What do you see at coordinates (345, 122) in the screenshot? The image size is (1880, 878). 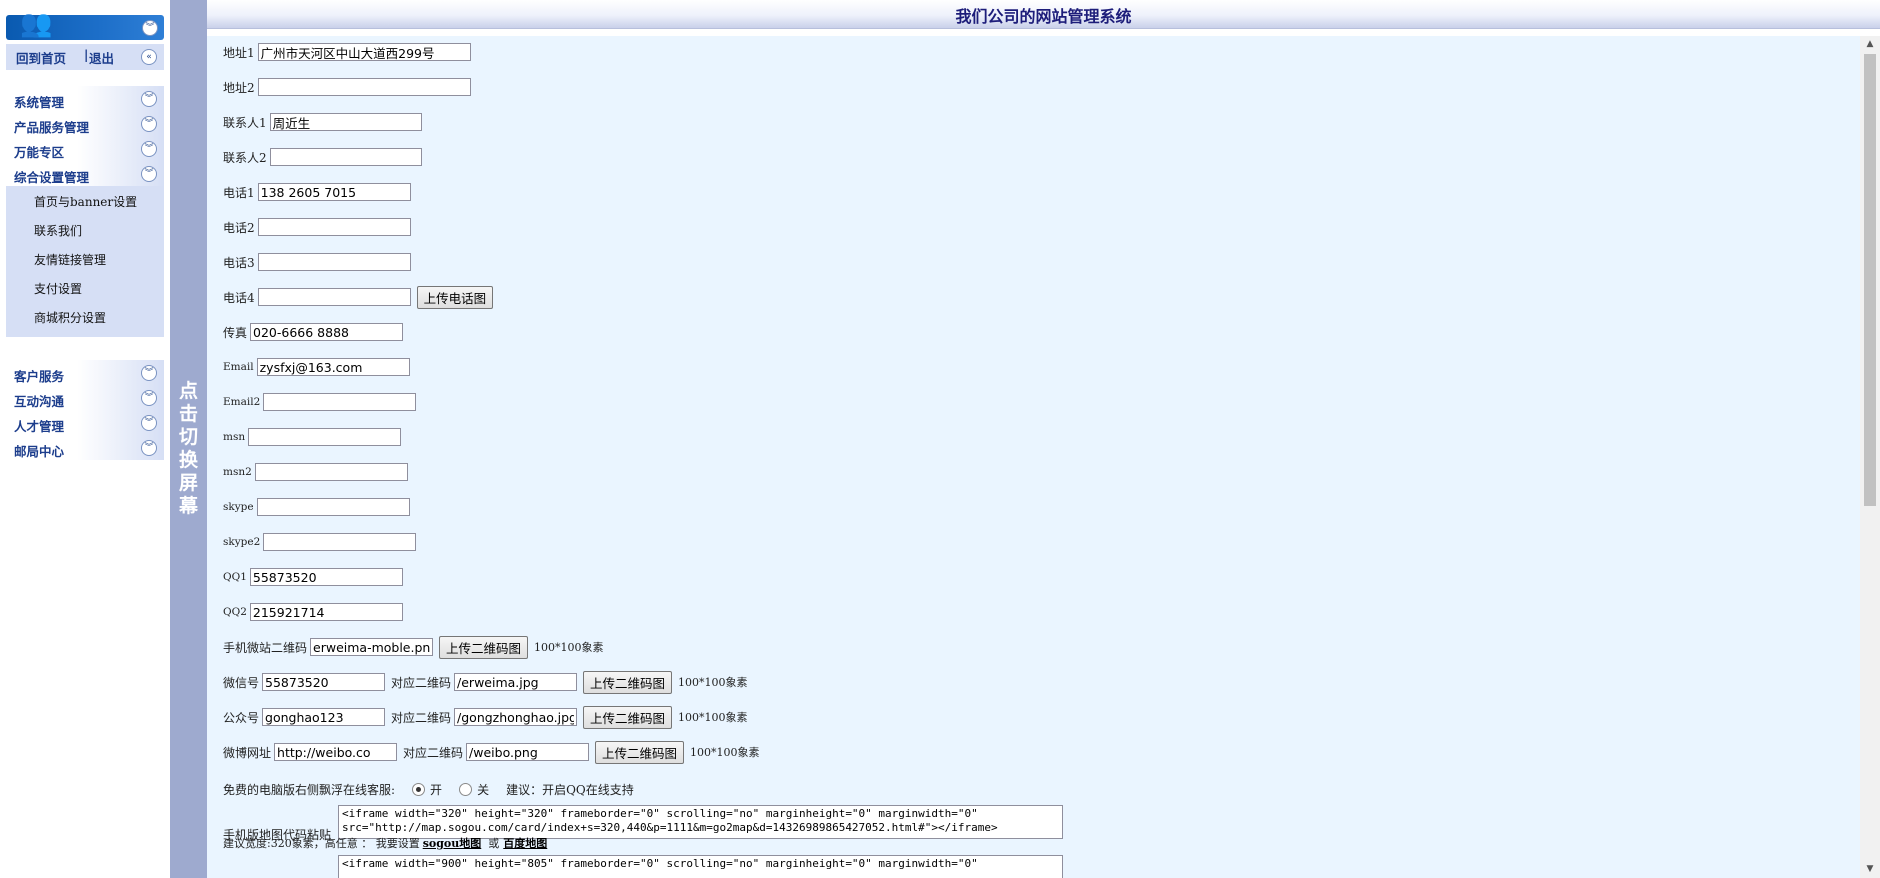 I see `contact1-input` at bounding box center [345, 122].